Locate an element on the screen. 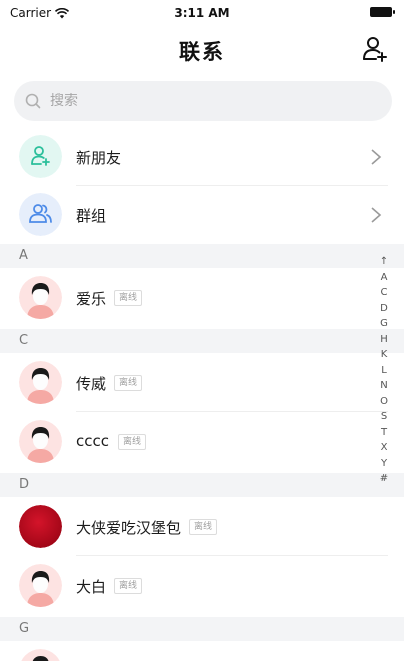 The image size is (404, 661). section-header-d: D is located at coordinates (202, 485).